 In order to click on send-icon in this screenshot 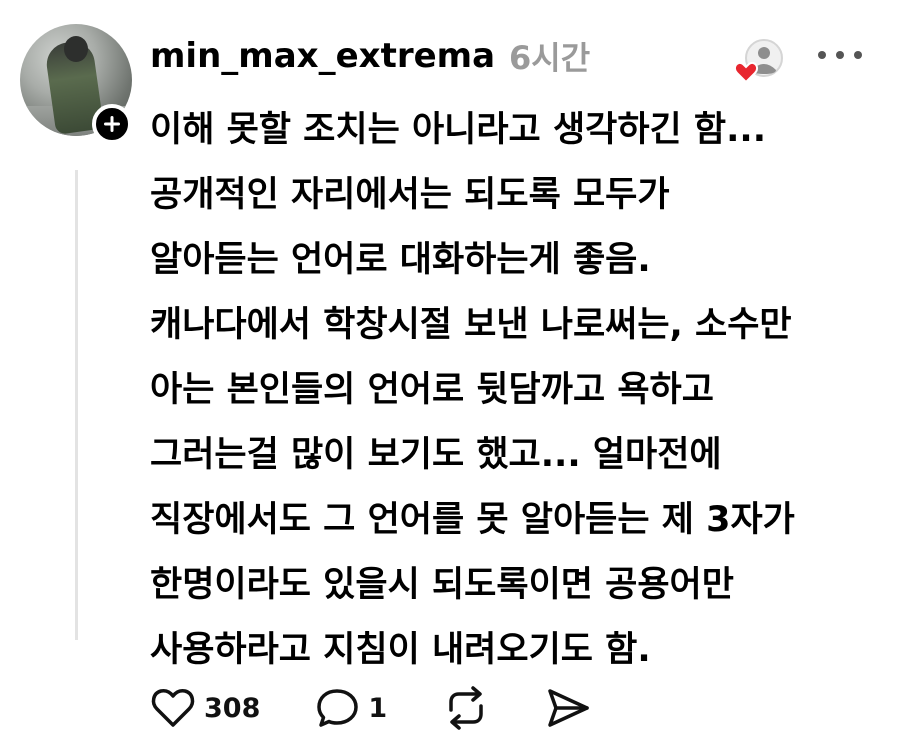, I will do `click(568, 708)`.